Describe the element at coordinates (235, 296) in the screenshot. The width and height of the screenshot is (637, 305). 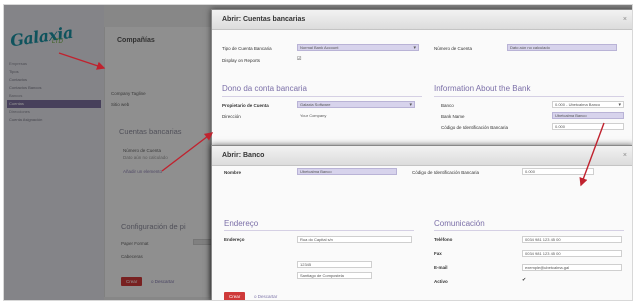
I see `create-button: Crear` at that location.